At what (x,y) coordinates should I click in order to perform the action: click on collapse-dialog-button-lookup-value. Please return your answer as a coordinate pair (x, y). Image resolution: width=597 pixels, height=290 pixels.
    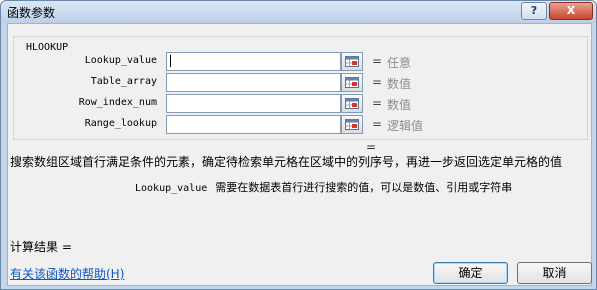
    Looking at the image, I should click on (352, 61).